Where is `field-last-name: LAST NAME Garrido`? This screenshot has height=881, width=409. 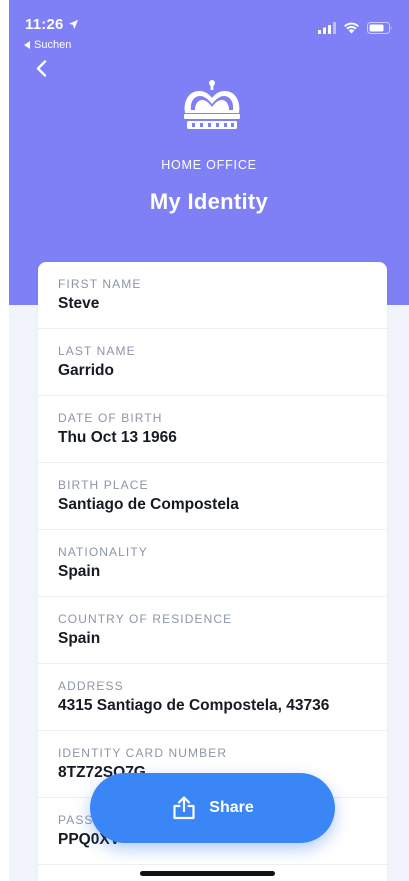
field-last-name: LAST NAME Garrido is located at coordinates (212, 362).